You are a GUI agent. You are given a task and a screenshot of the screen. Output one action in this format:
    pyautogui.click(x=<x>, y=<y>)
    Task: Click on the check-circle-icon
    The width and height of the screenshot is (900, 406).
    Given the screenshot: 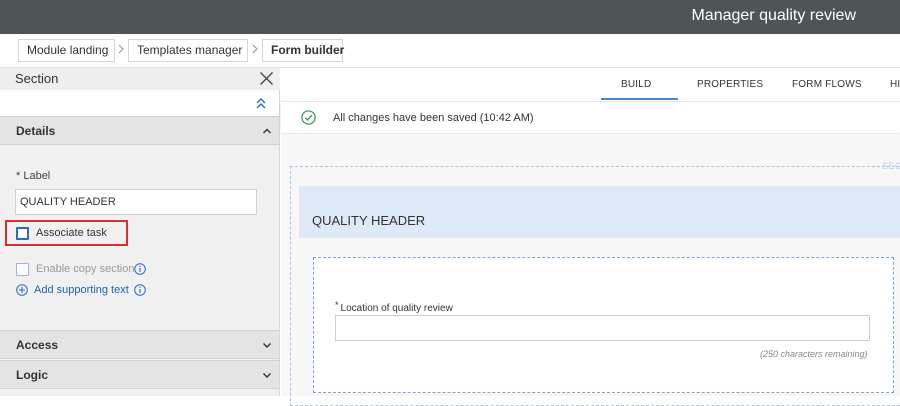 What is the action you would take?
    pyautogui.click(x=308, y=117)
    